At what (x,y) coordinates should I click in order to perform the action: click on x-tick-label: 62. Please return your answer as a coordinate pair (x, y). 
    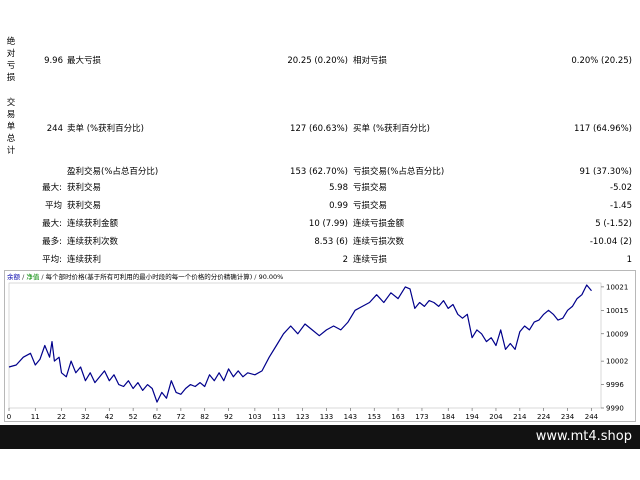
    Looking at the image, I should click on (157, 417).